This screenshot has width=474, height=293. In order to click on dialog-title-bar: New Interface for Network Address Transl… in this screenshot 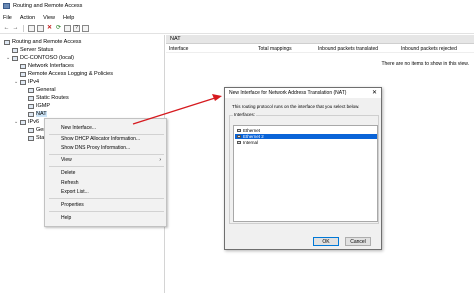, I will do `click(303, 93)`.